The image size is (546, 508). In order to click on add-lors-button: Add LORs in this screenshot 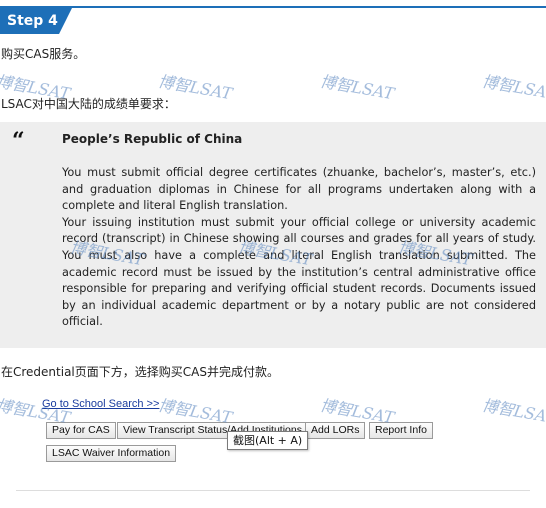, I will do `click(335, 430)`.